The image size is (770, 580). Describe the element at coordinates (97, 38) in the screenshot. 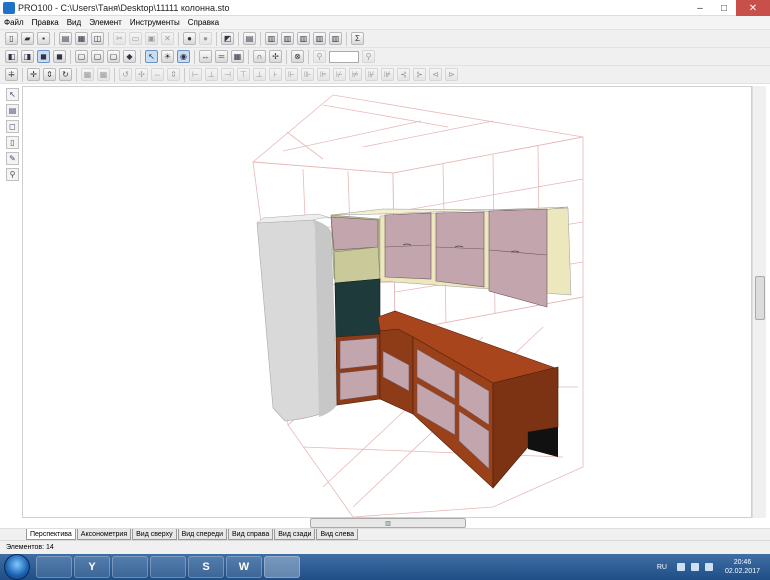

I see `print-preview-icon: ◫` at that location.